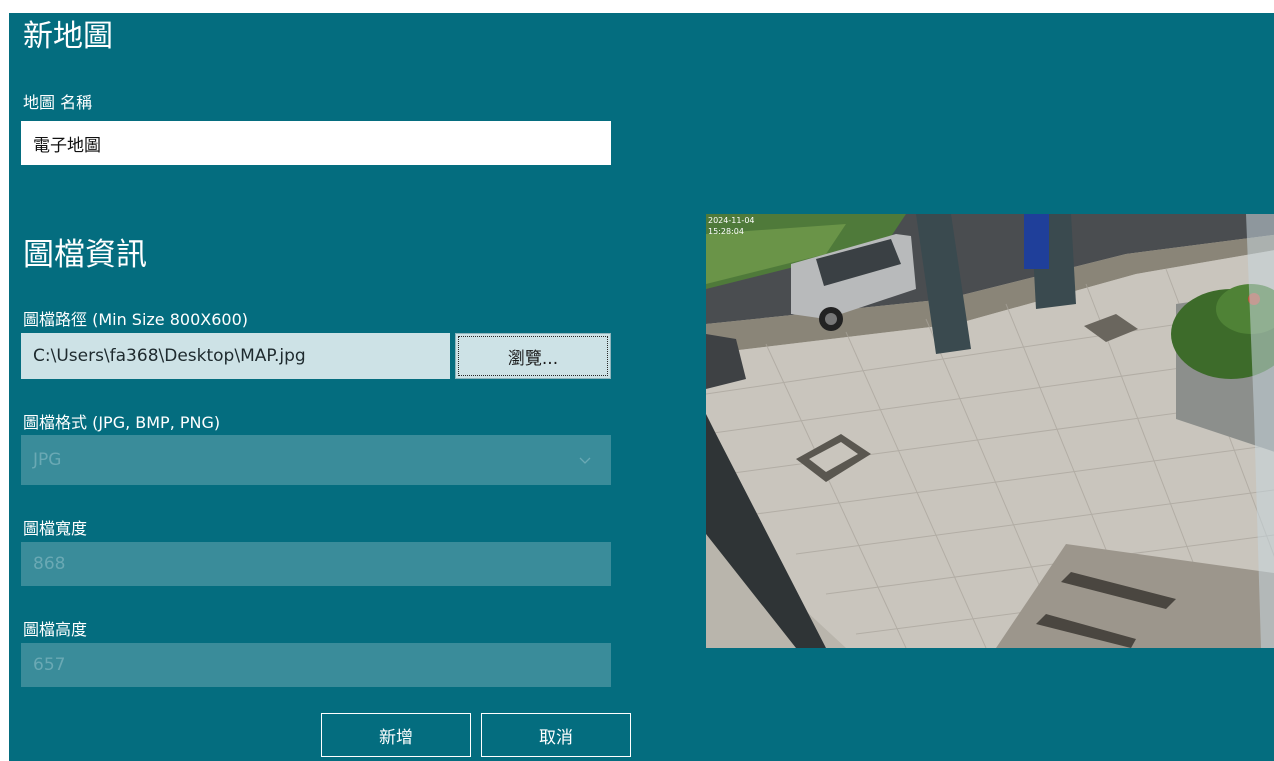 This screenshot has height=761, width=1274. I want to click on image-path-label: 圖檔路徑 (Min Size 800X600), so click(136, 319).